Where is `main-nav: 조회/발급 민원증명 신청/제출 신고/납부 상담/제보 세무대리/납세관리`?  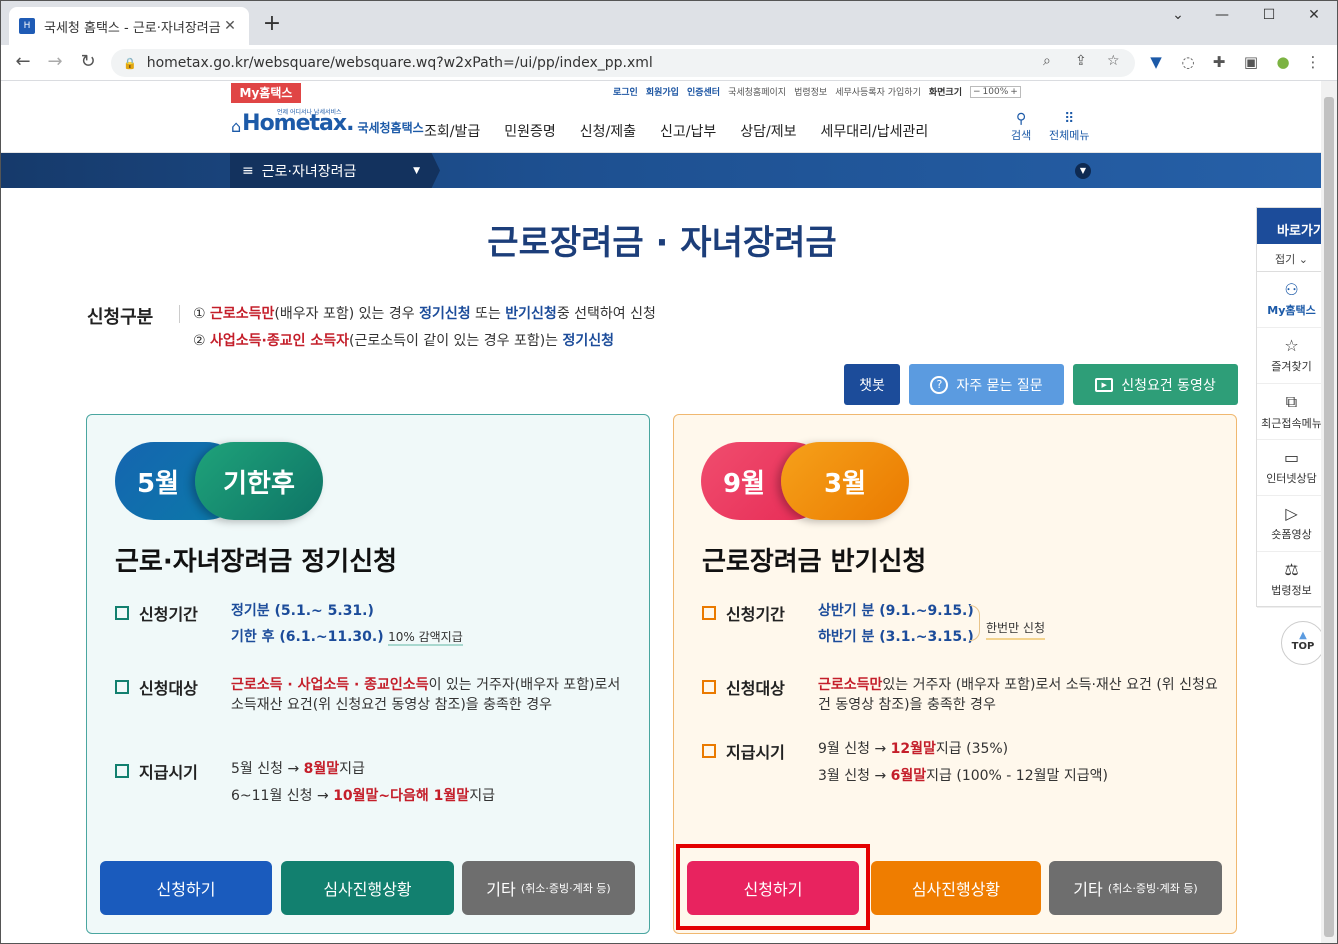 main-nav: 조회/발급 민원증명 신청/제출 신고/납부 상담/제보 세무대리/납세관리 is located at coordinates (676, 131).